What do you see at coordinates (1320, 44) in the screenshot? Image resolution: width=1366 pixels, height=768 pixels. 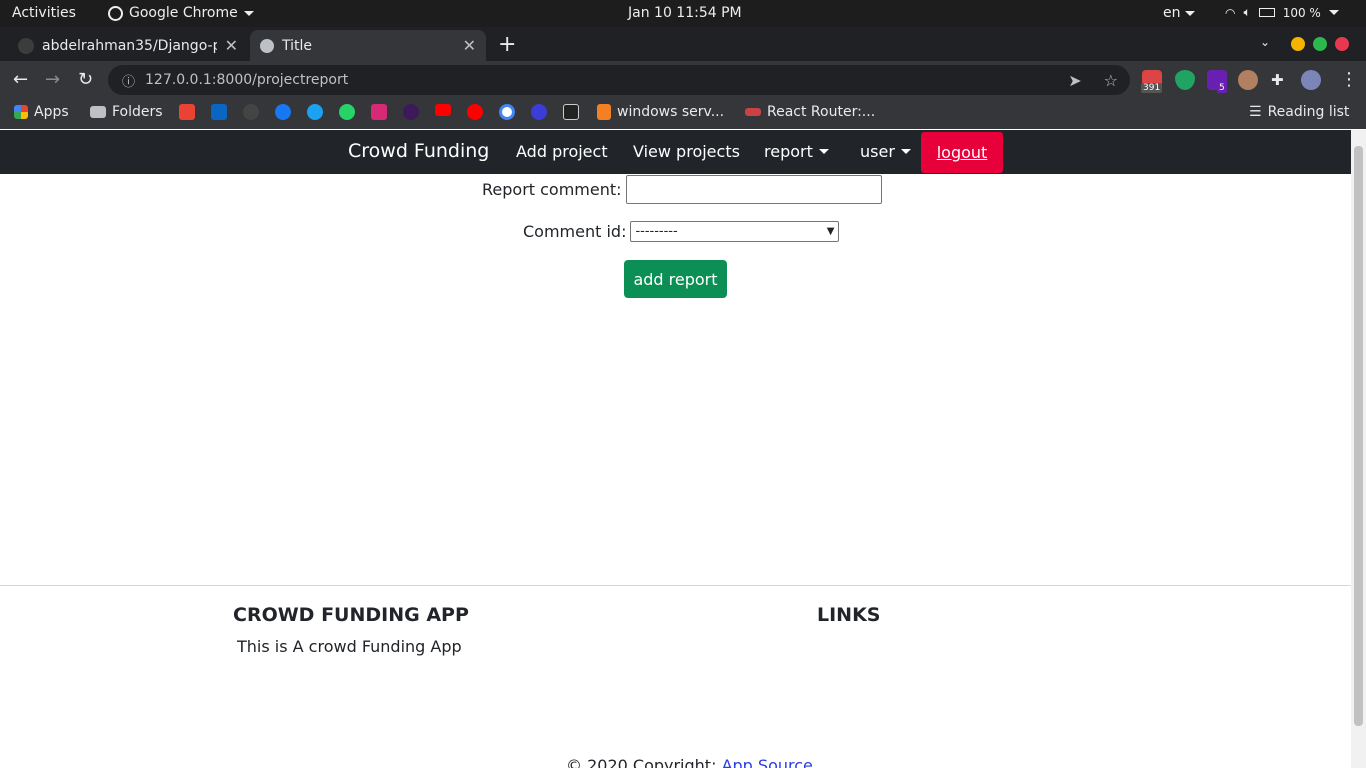 I see `maximize-button` at bounding box center [1320, 44].